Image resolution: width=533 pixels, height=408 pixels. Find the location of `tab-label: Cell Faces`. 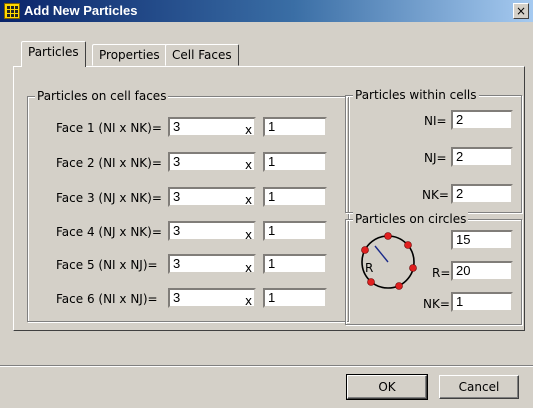

tab-label: Cell Faces is located at coordinates (202, 55).